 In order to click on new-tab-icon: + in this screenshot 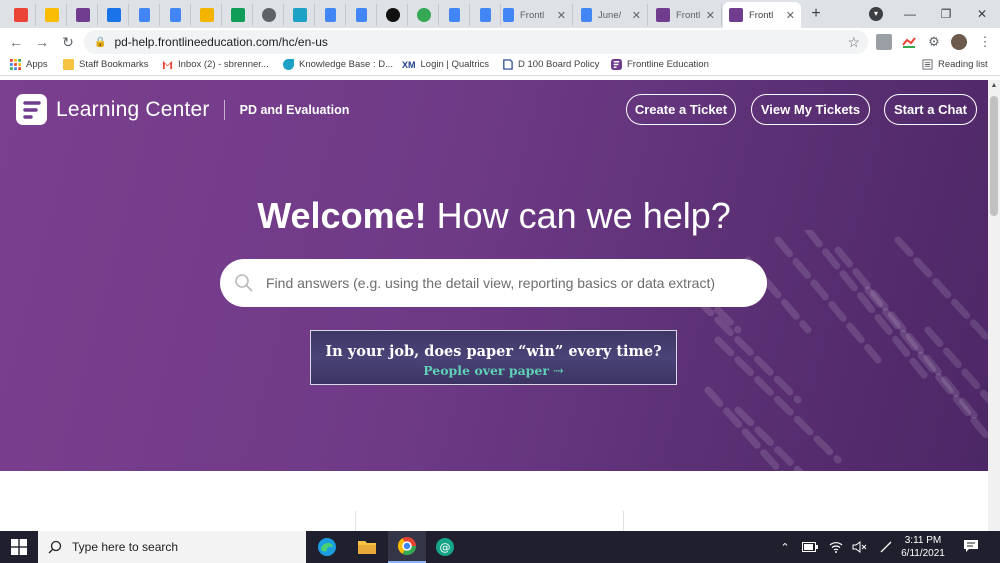, I will do `click(816, 14)`.